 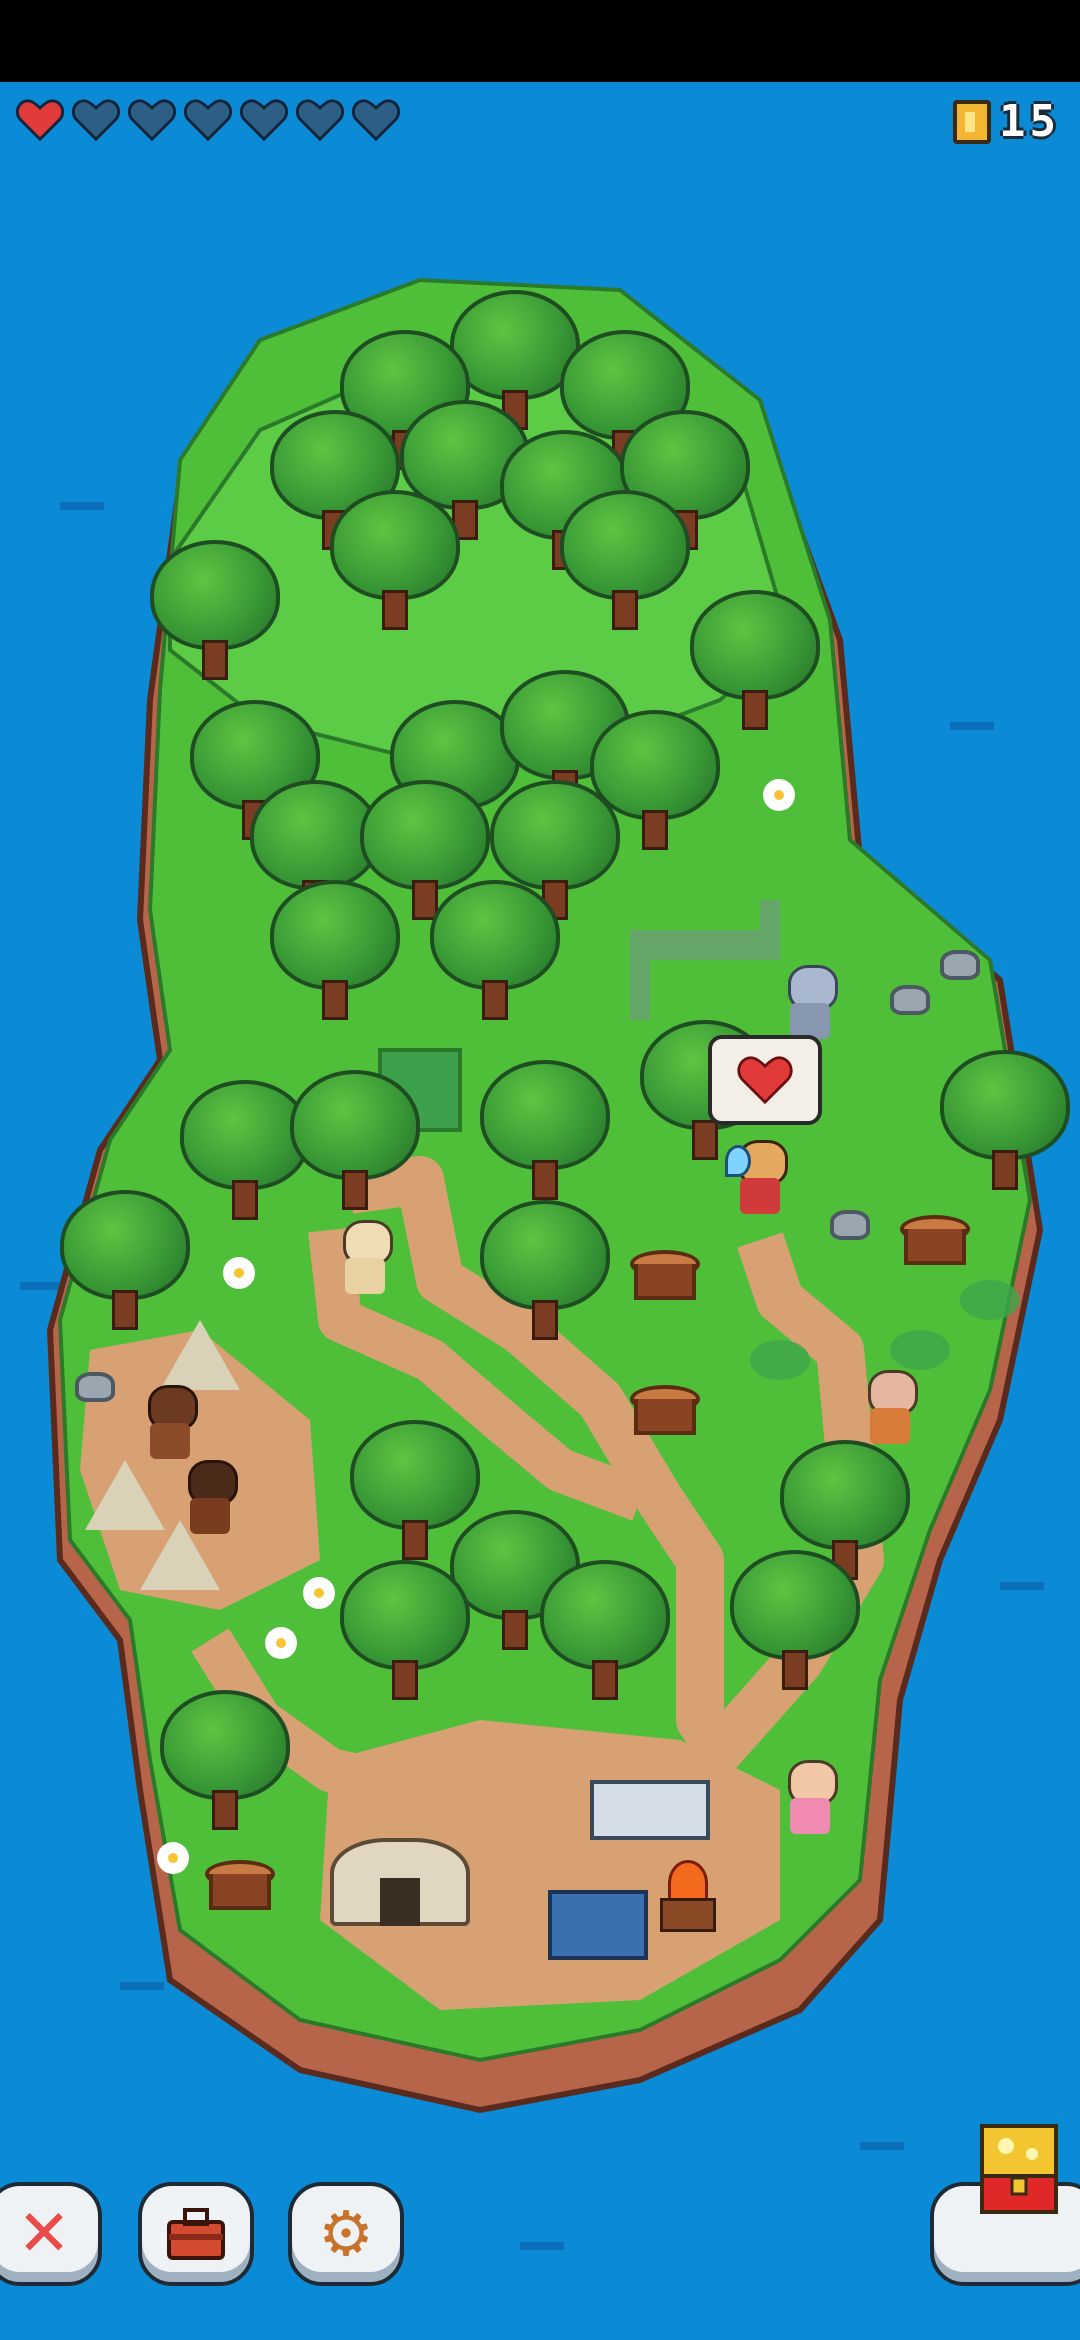 What do you see at coordinates (738, 1161) in the screenshot?
I see `water-drop-icon` at bounding box center [738, 1161].